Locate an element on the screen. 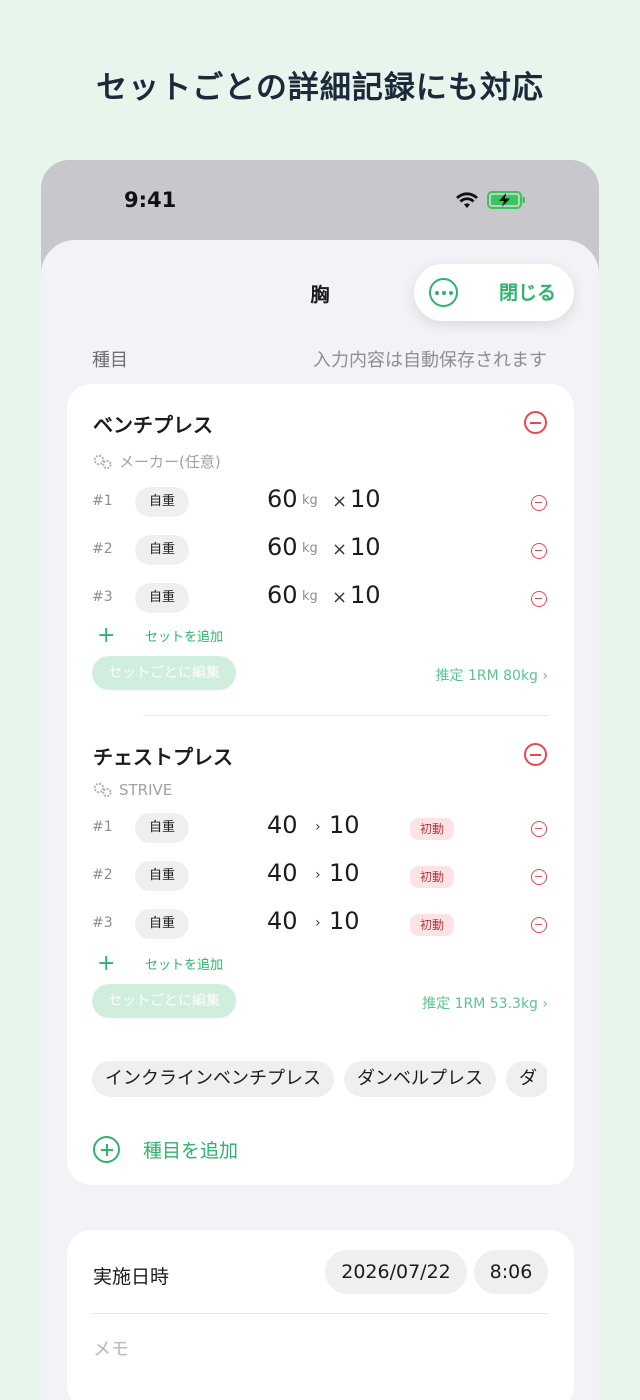 This screenshot has width=640, height=1400. set-row: #3 自重 60 kg × 10 is located at coordinates (320, 599).